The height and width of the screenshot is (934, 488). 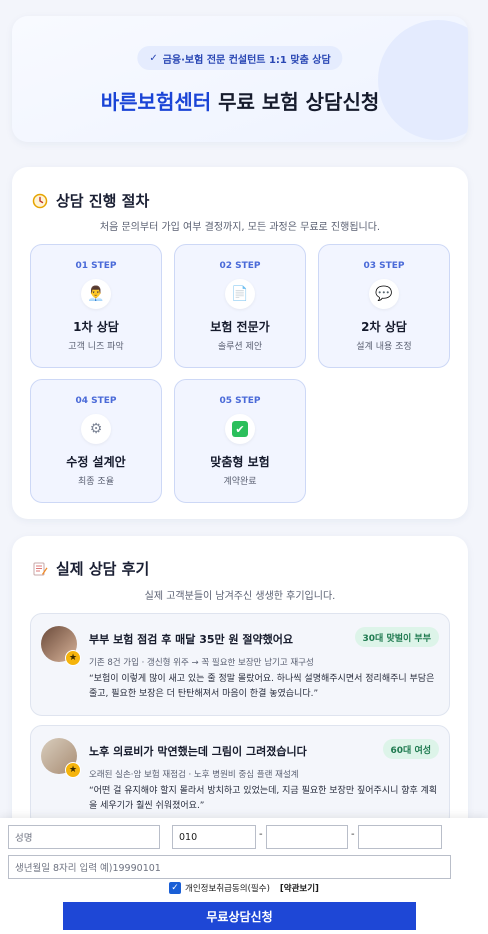 What do you see at coordinates (175, 888) in the screenshot?
I see `privacy-checkbox: ✓` at bounding box center [175, 888].